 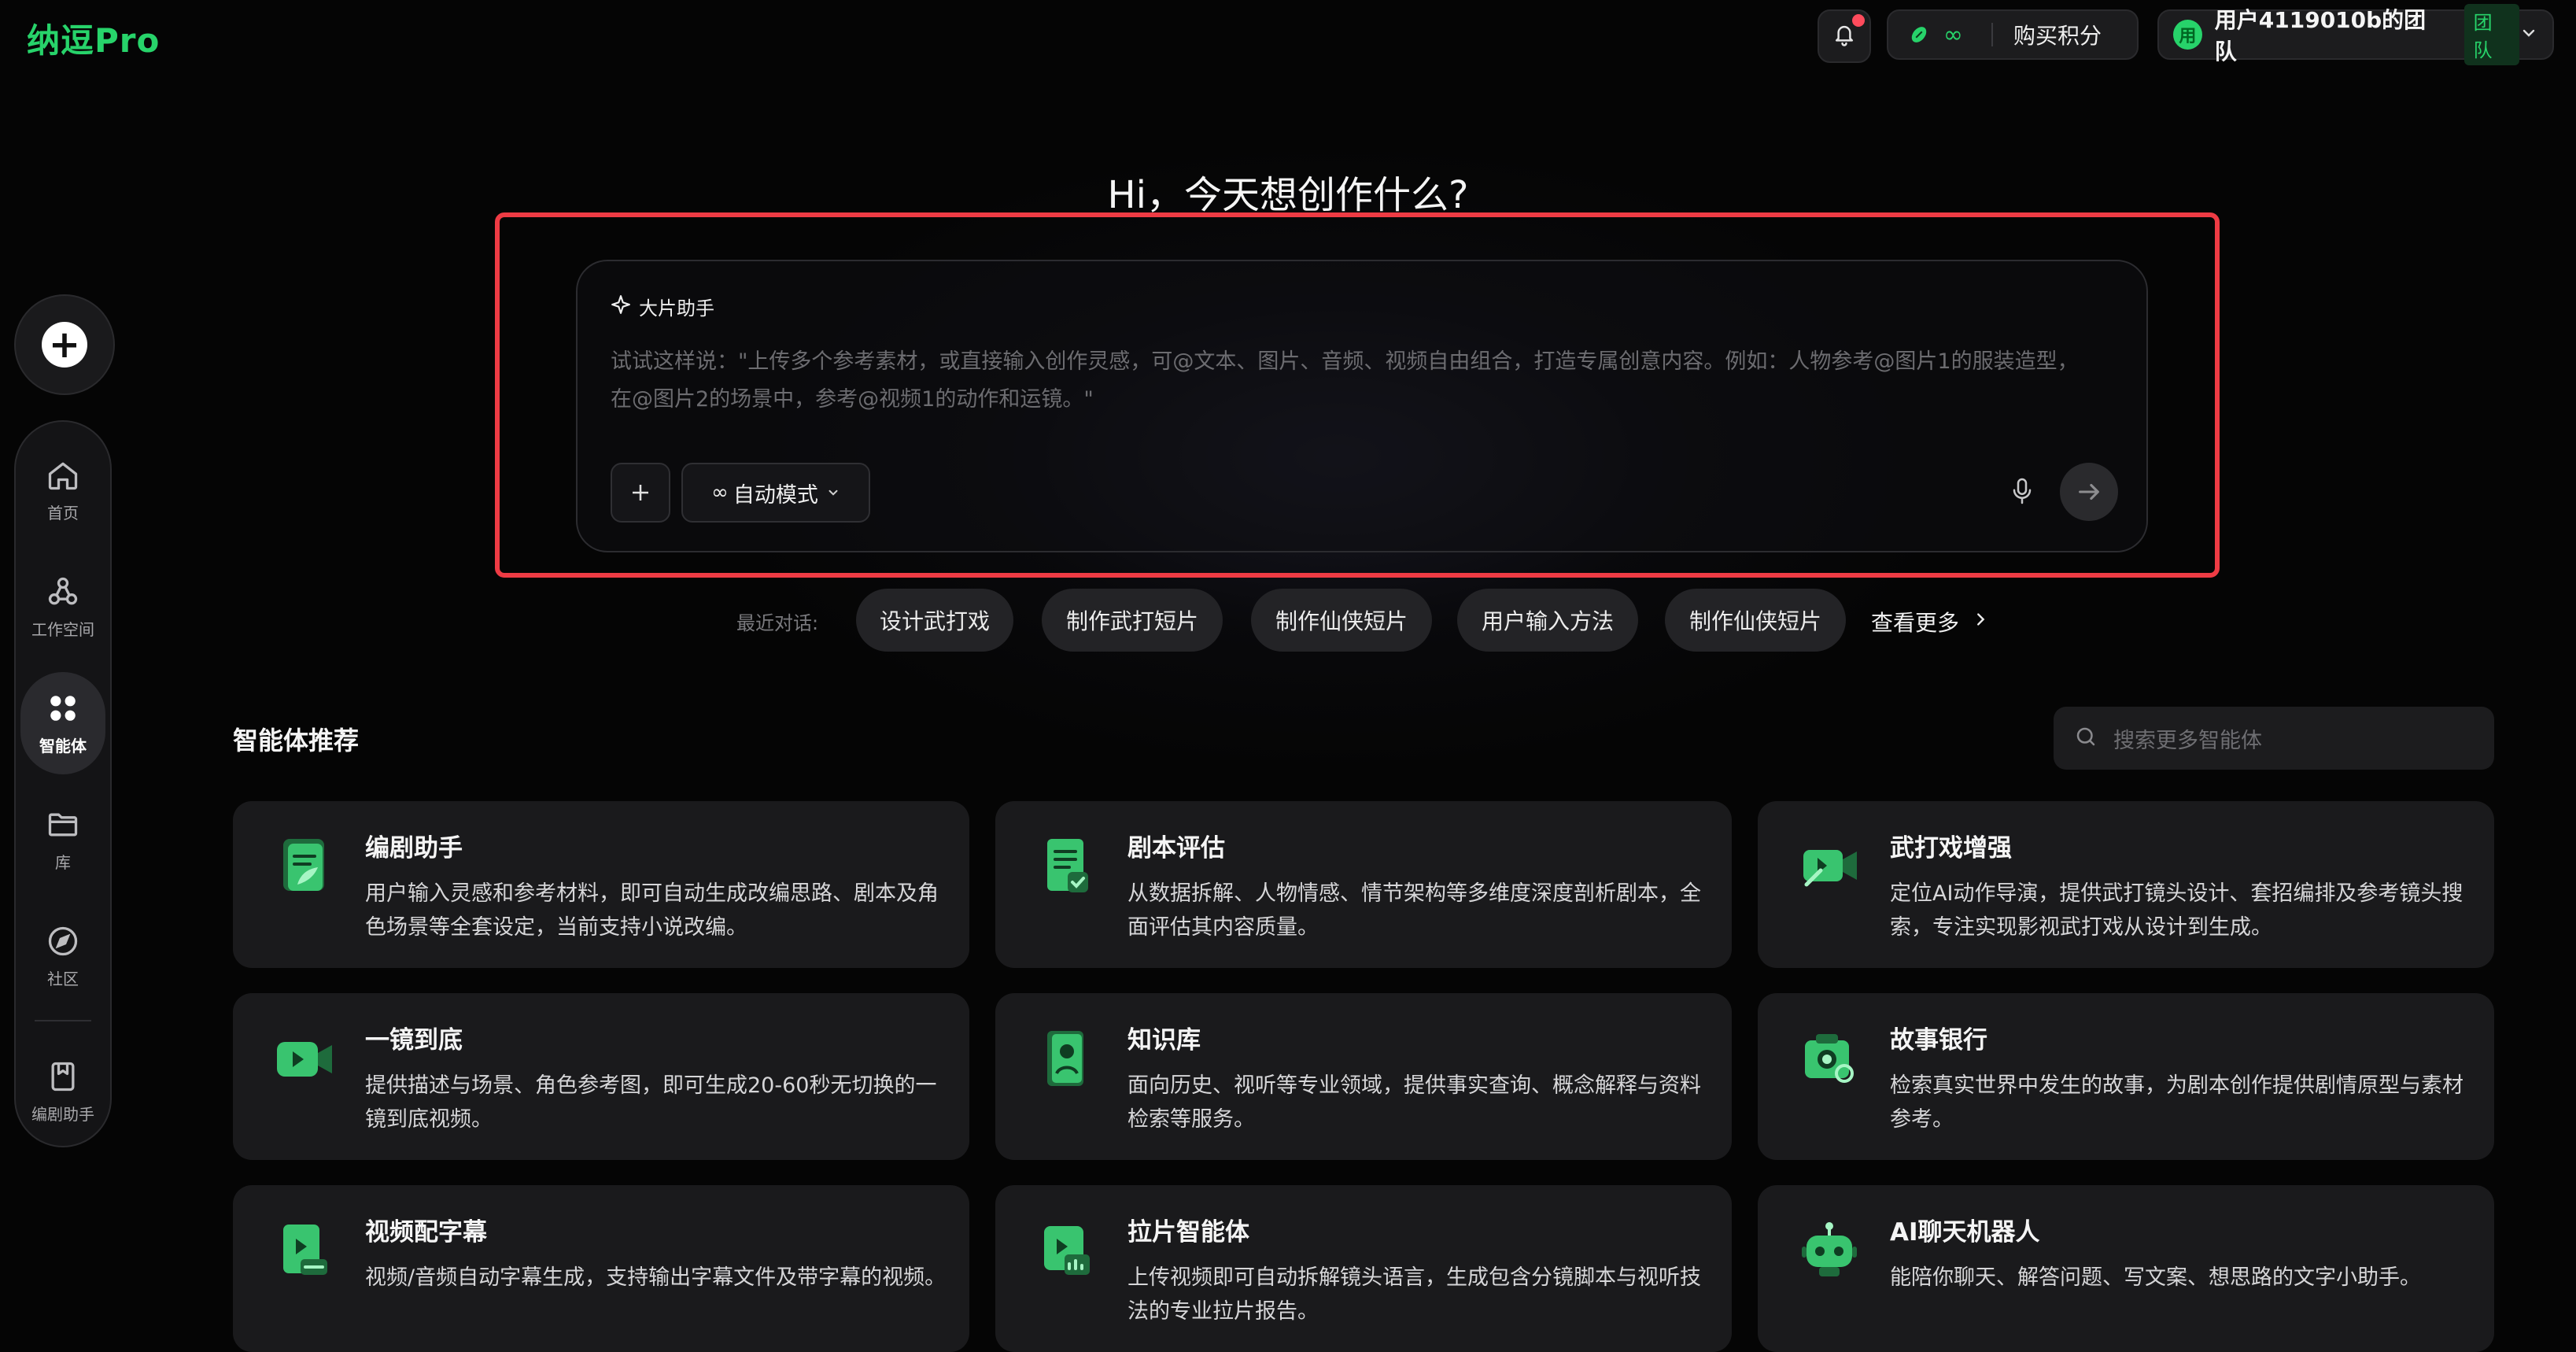 What do you see at coordinates (1188, 1232) in the screenshot?
I see `card-title: 拉片智能体` at bounding box center [1188, 1232].